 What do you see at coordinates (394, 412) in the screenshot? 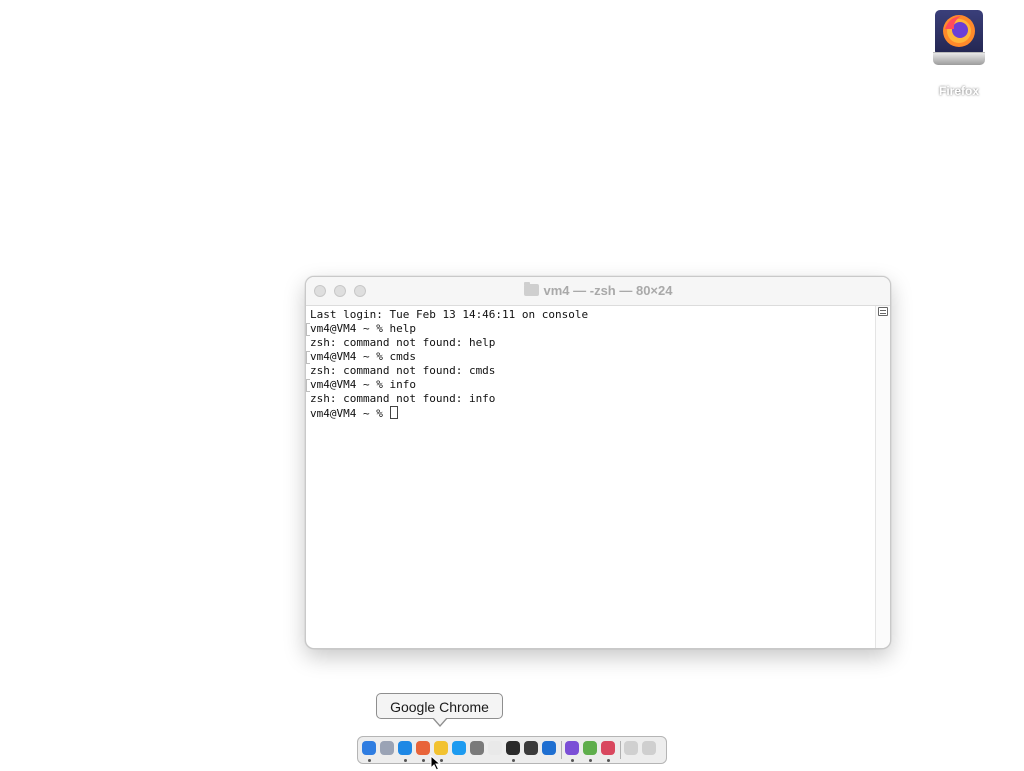
I see `text-cursor` at bounding box center [394, 412].